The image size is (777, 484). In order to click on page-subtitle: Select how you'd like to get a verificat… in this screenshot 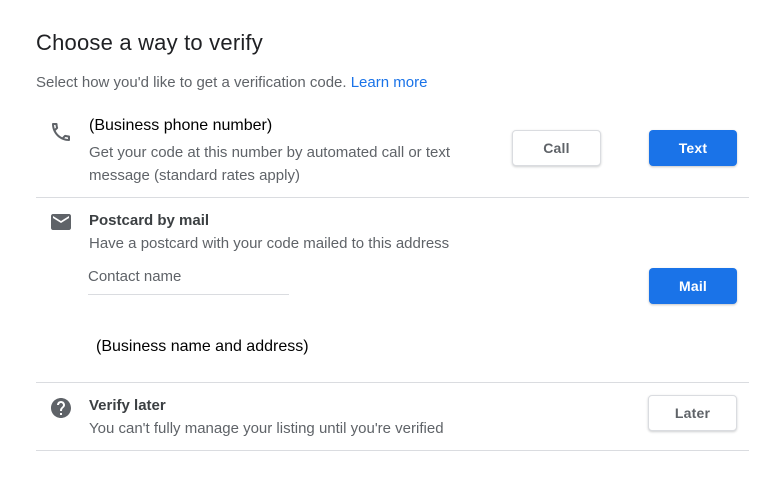, I will do `click(231, 82)`.